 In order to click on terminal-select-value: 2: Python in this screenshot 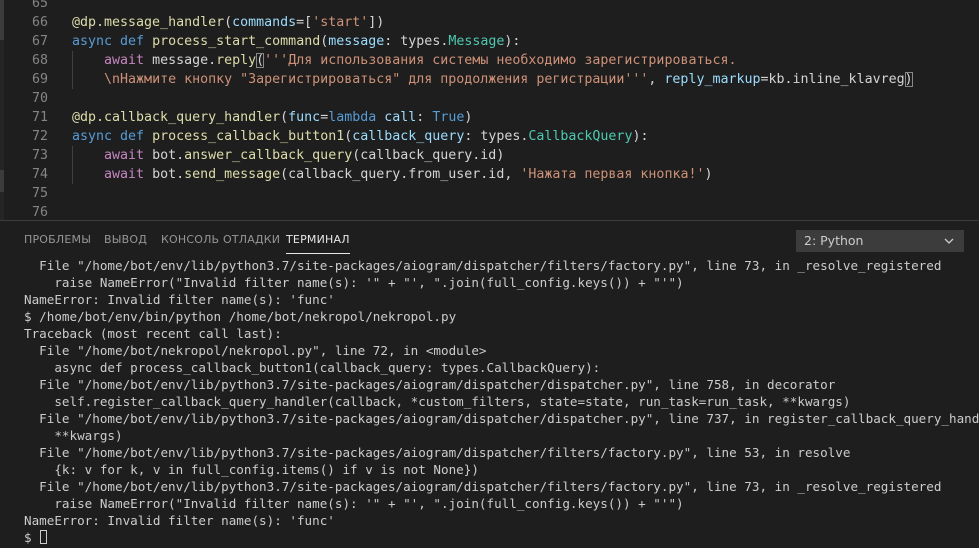, I will do `click(834, 240)`.